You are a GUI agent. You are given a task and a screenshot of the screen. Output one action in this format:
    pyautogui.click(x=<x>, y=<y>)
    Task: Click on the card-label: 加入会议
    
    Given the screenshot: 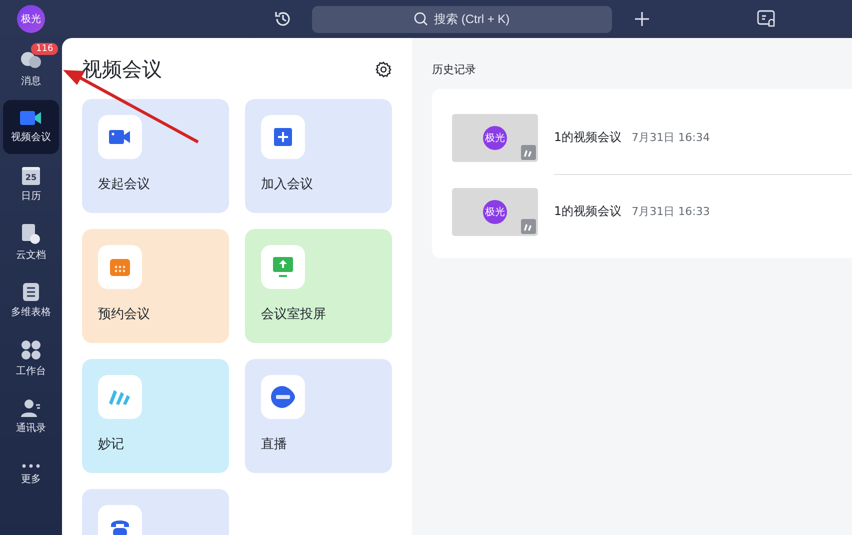 What is the action you would take?
    pyautogui.click(x=287, y=184)
    